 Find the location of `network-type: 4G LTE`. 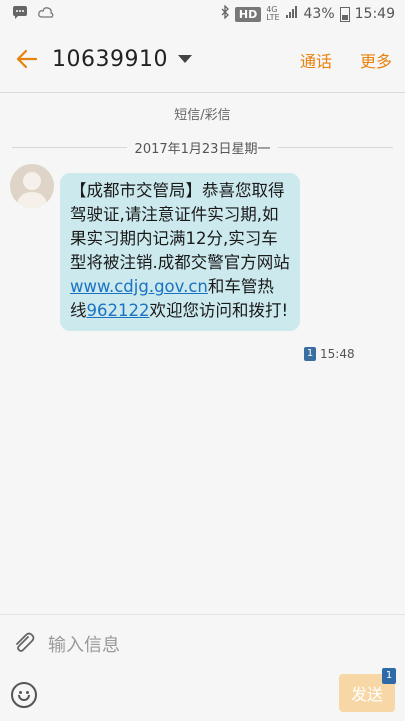

network-type: 4G LTE is located at coordinates (273, 13).